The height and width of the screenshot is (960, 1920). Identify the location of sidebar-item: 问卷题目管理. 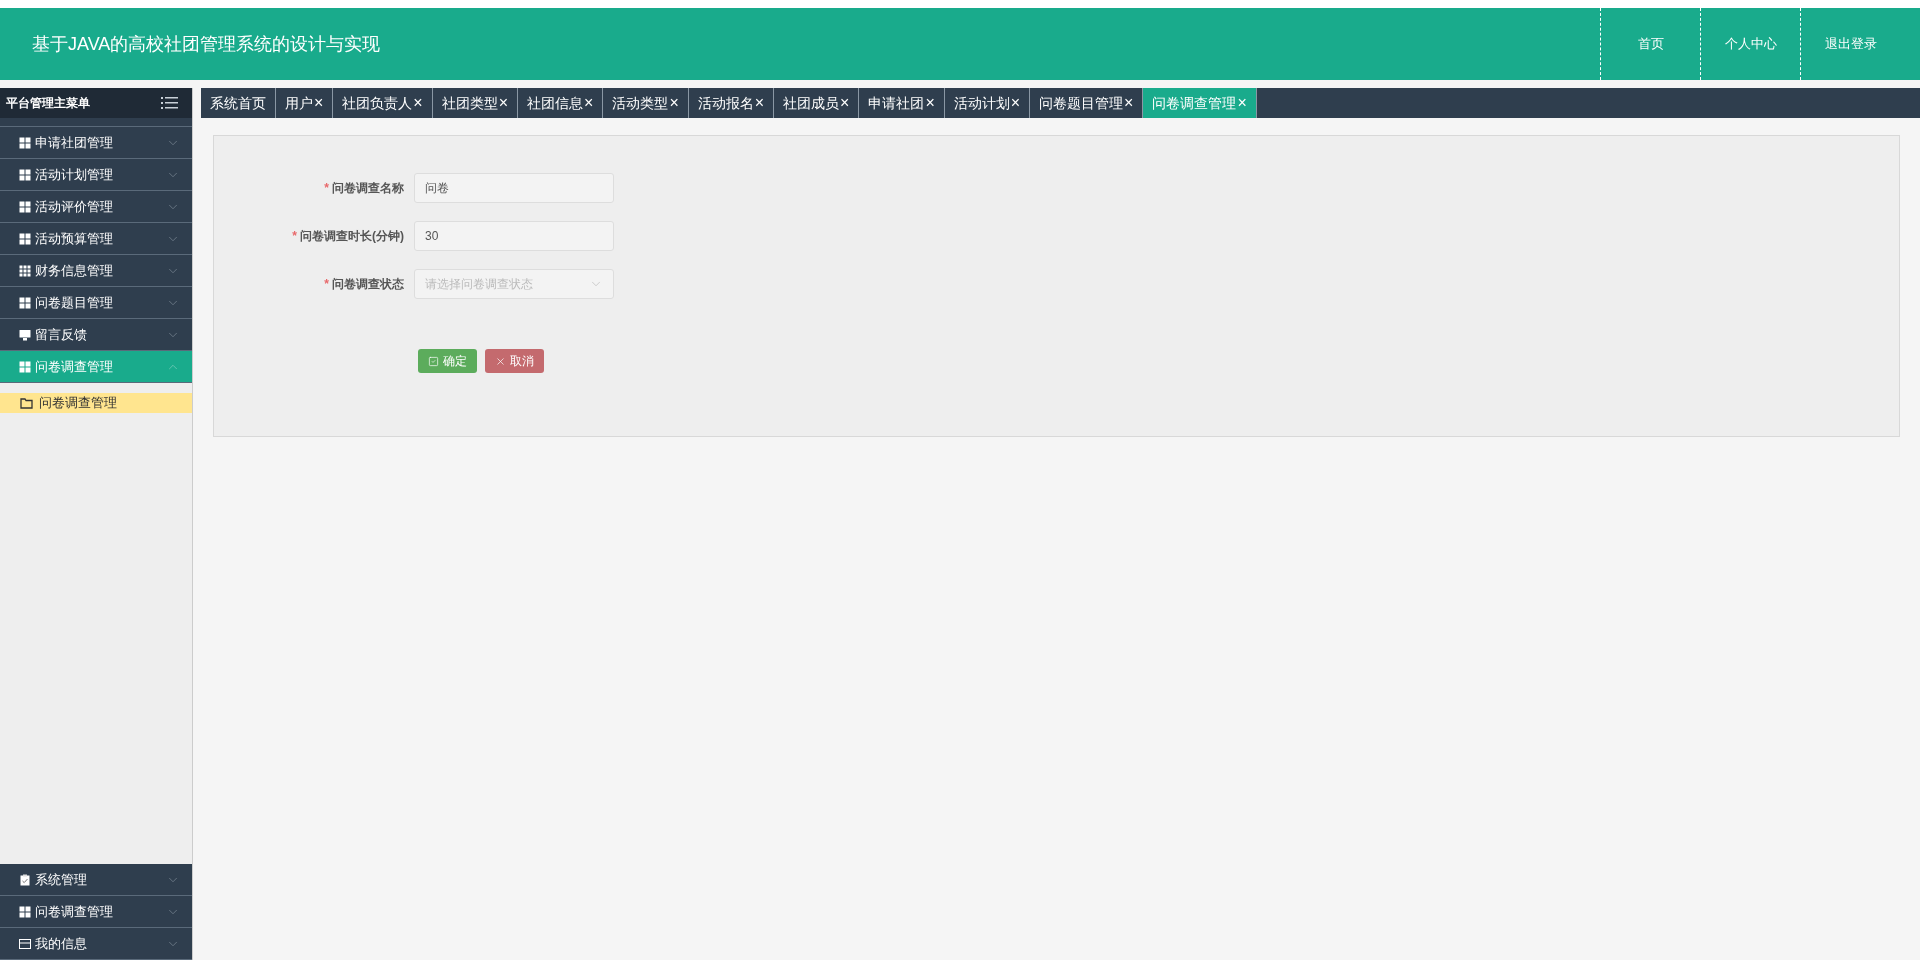
(96, 303).